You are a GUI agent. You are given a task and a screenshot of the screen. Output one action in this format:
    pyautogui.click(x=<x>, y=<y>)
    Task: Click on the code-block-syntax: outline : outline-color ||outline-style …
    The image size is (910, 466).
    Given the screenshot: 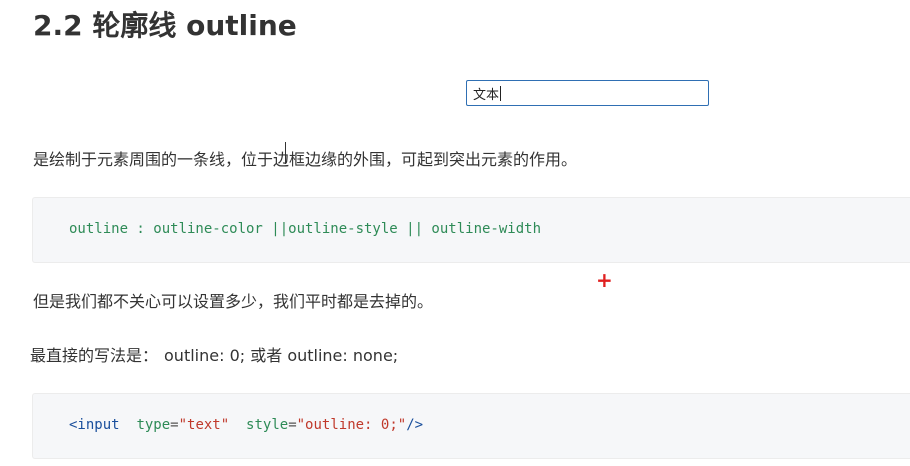 What is the action you would take?
    pyautogui.click(x=471, y=230)
    